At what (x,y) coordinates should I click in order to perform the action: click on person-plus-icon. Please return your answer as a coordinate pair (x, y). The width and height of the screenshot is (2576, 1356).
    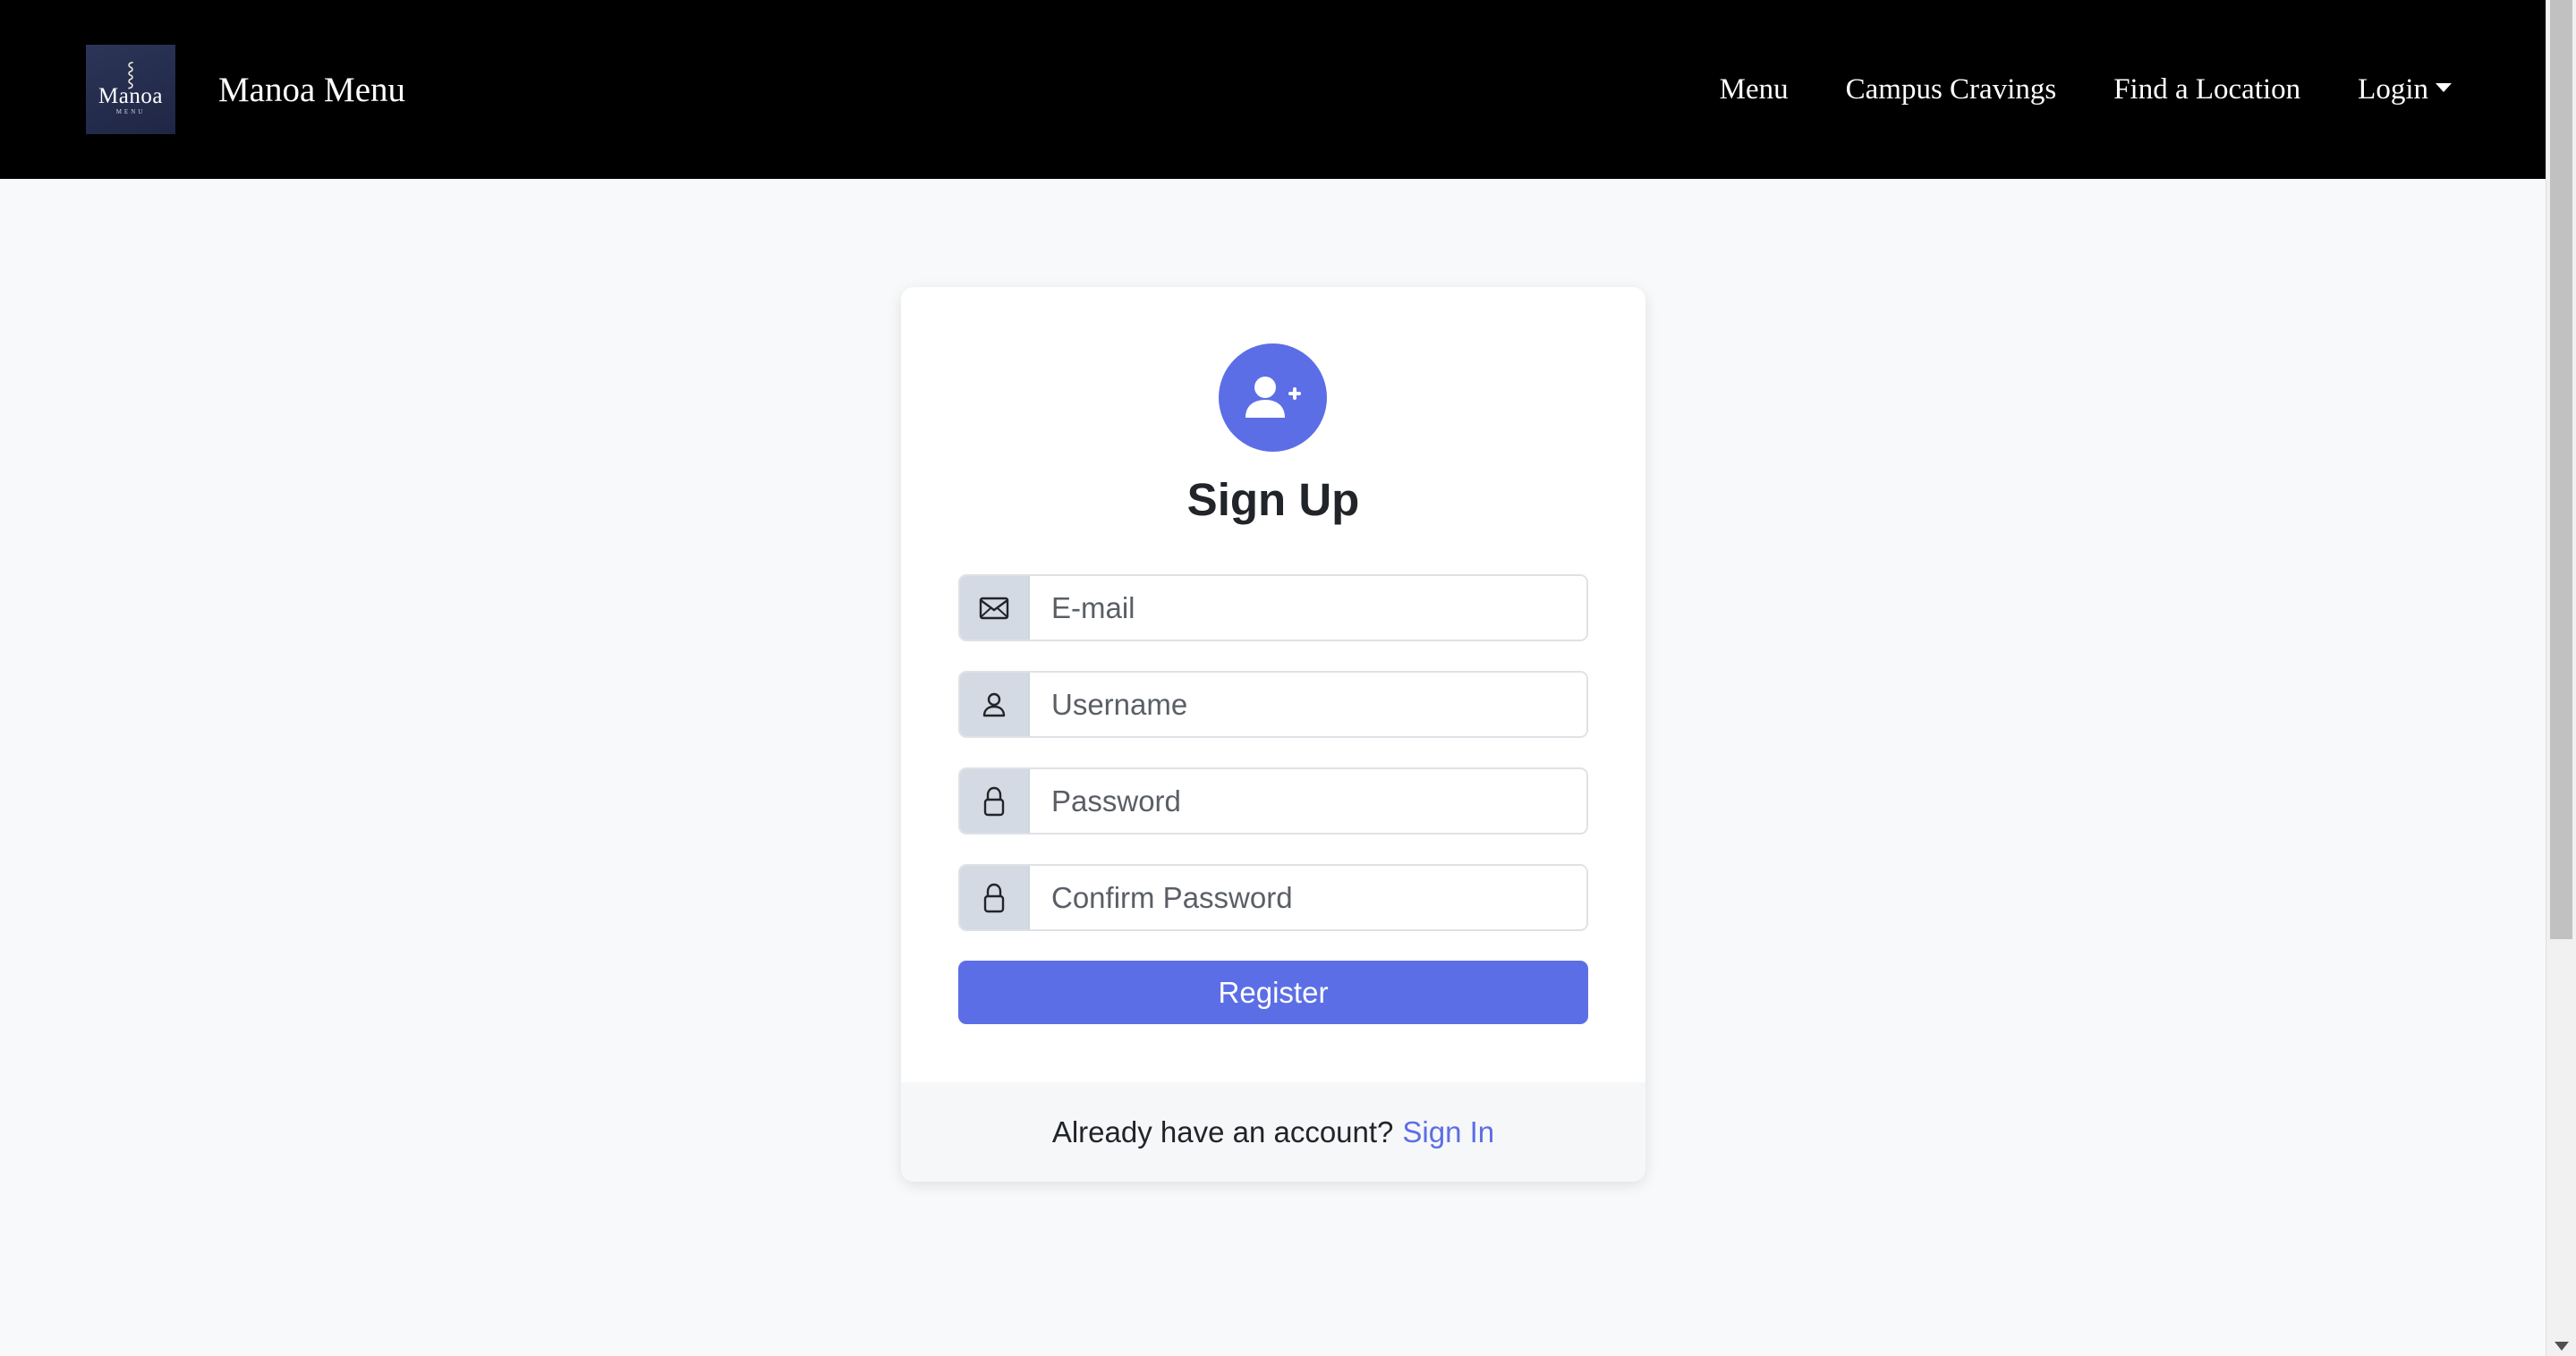
    Looking at the image, I should click on (1273, 397).